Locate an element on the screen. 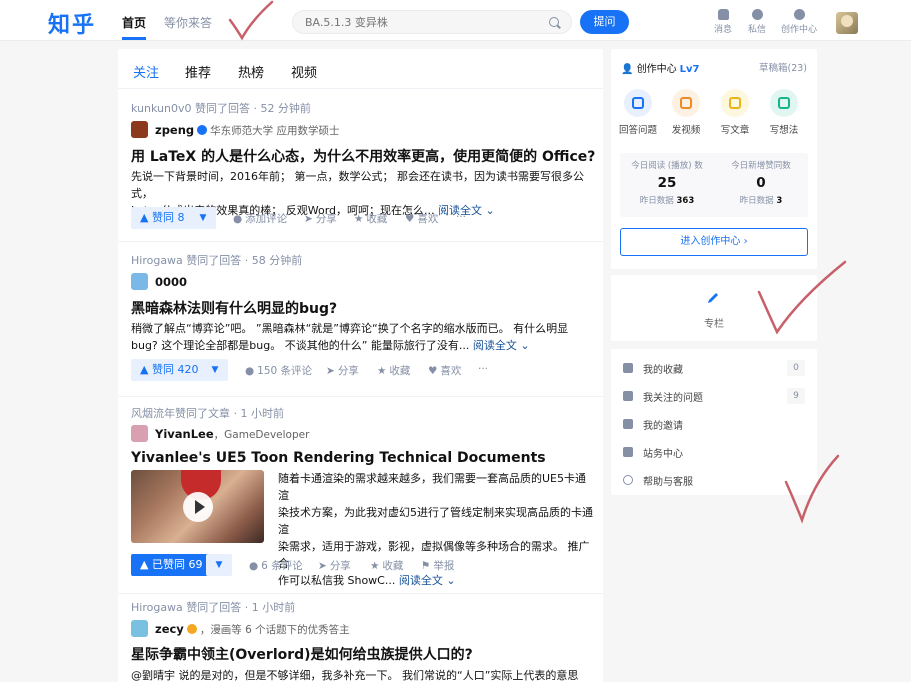 This screenshot has height=682, width=911. card-meta: 风烟流年赞同了文章 · 1 小时前 is located at coordinates (207, 413).